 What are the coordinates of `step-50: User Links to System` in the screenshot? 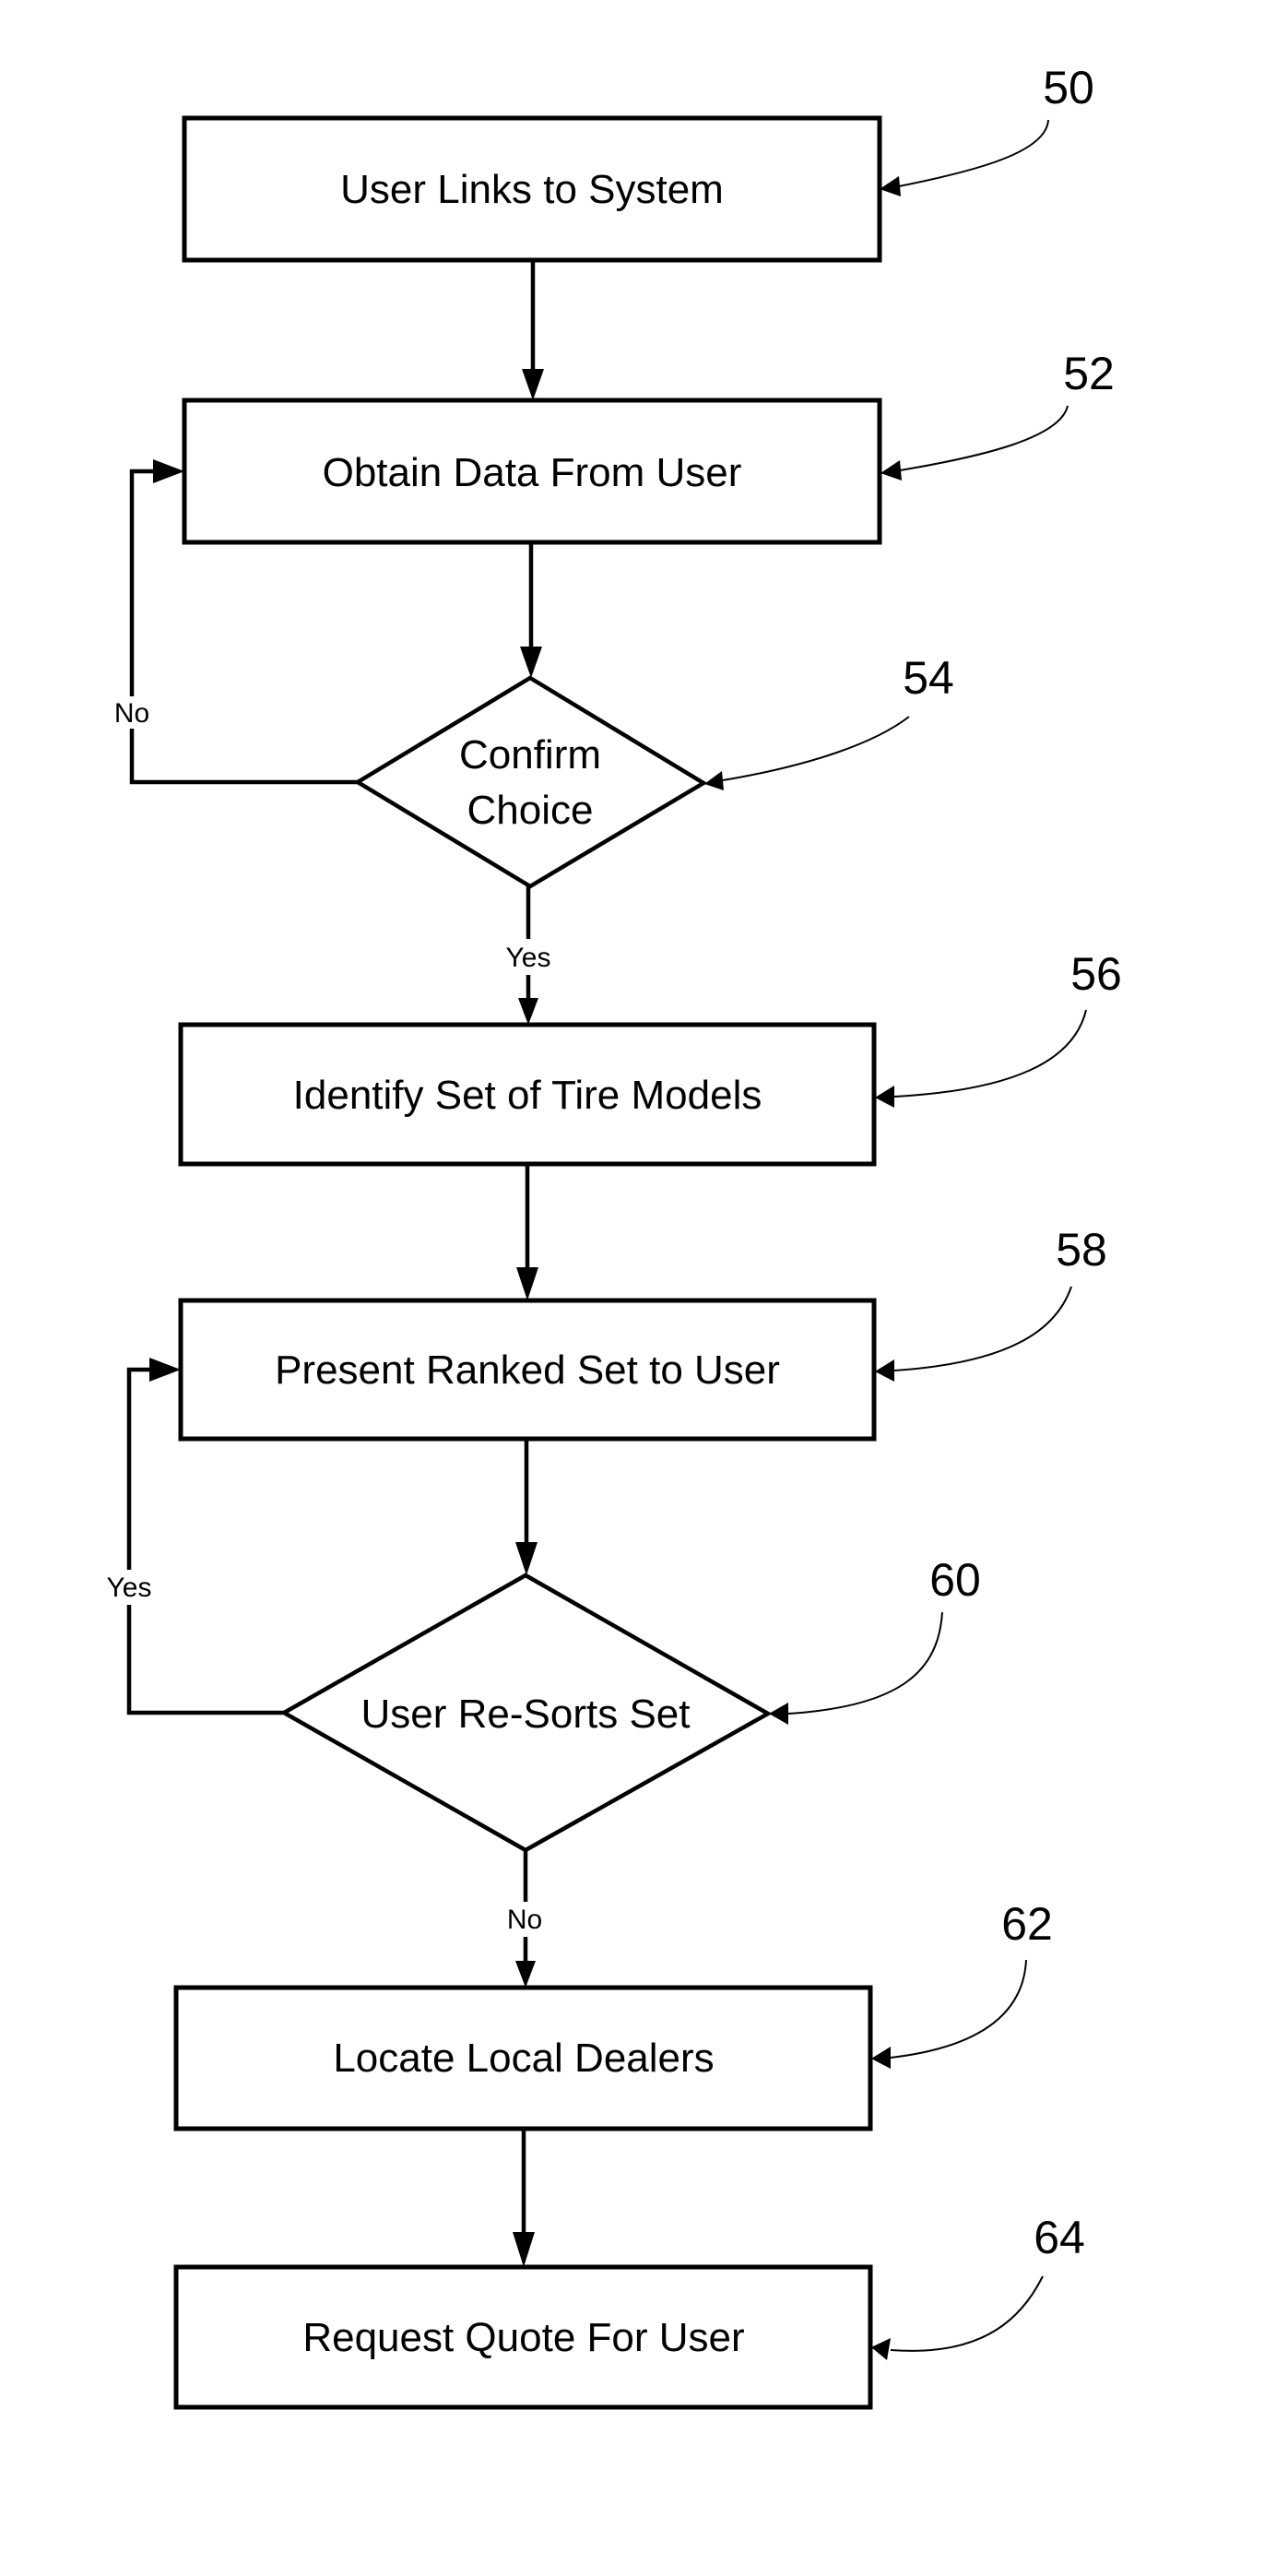 It's located at (532, 189).